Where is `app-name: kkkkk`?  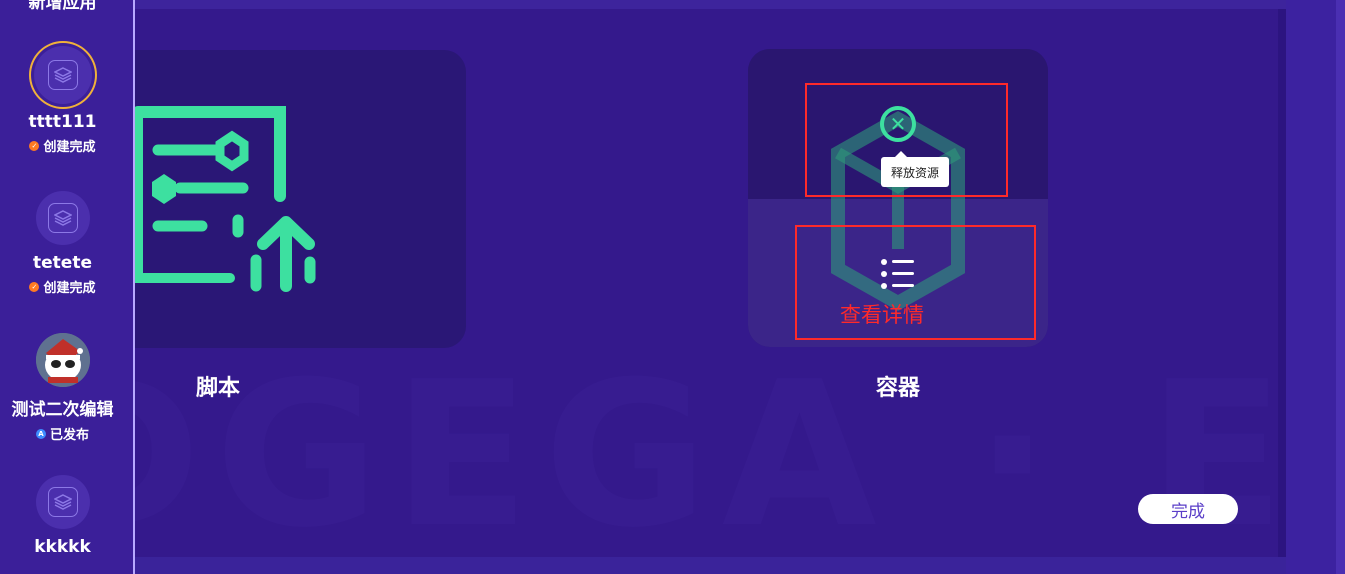 app-name: kkkkk is located at coordinates (62, 547).